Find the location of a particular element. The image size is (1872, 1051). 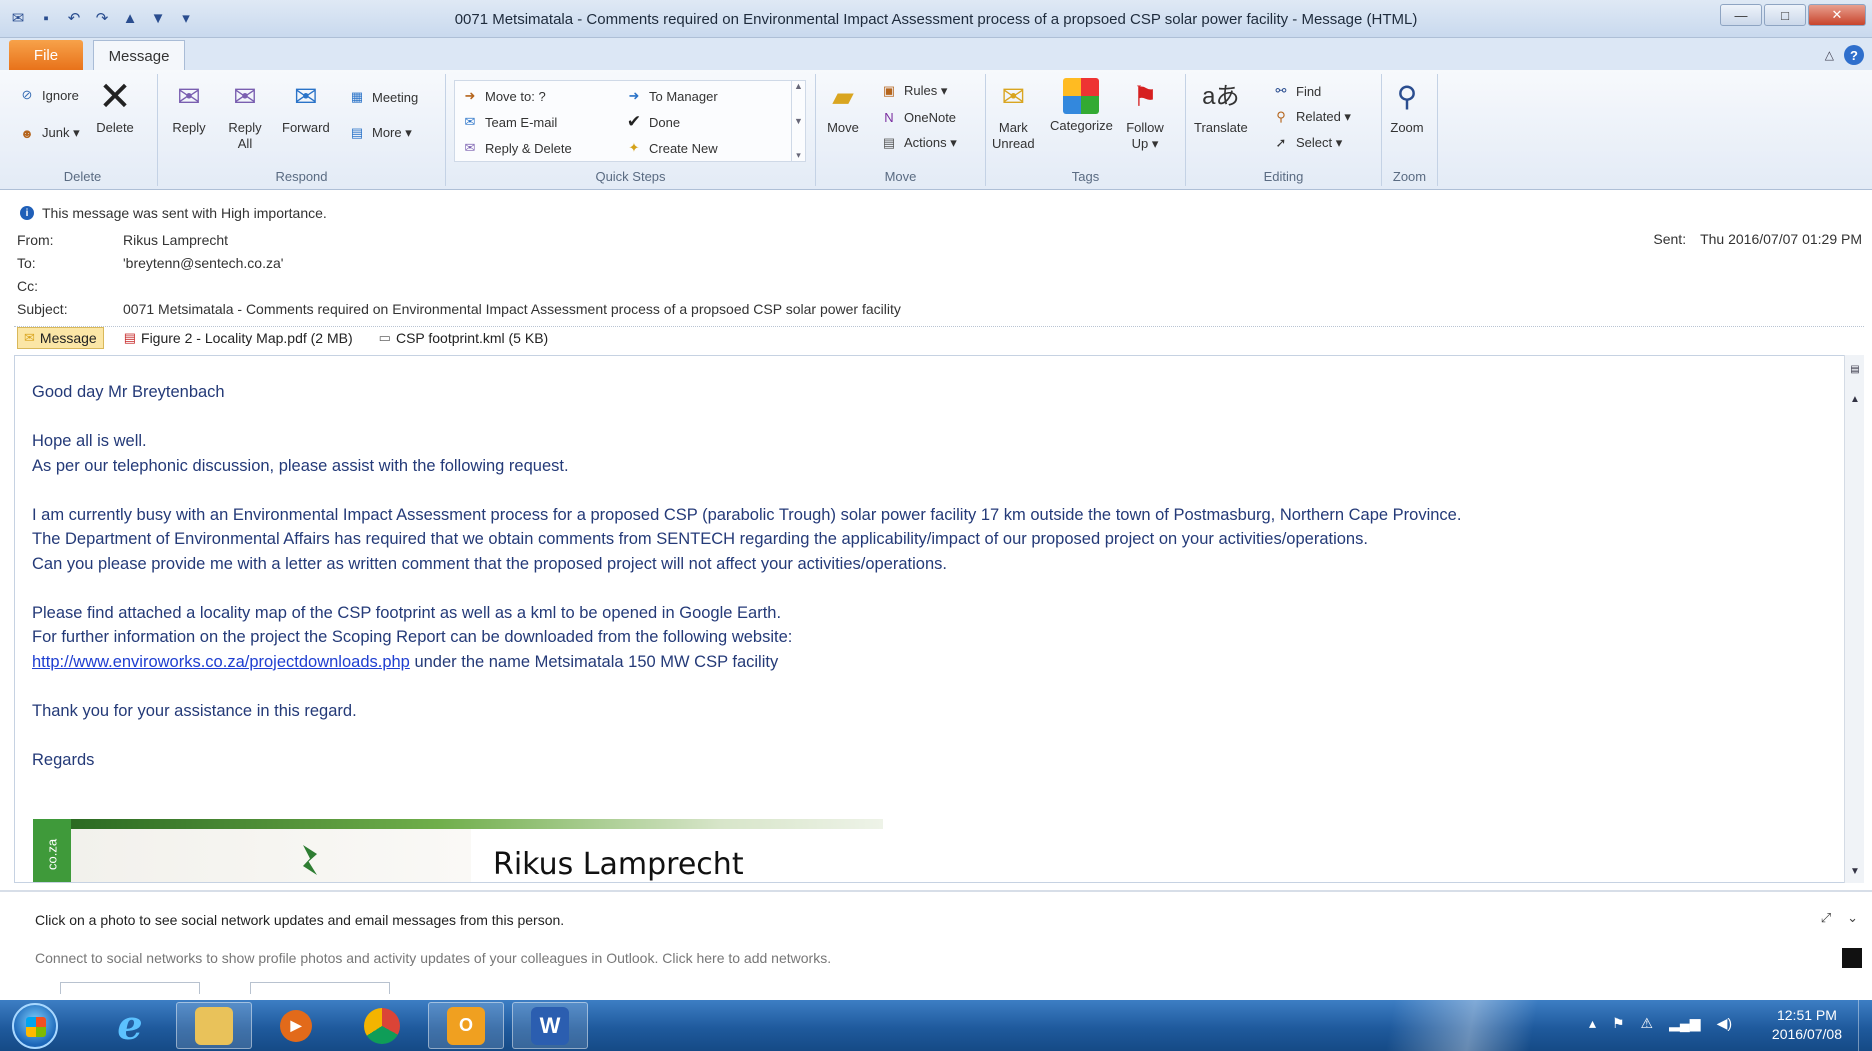

select-button: ➚ Select ▾ is located at coordinates (1307, 143).